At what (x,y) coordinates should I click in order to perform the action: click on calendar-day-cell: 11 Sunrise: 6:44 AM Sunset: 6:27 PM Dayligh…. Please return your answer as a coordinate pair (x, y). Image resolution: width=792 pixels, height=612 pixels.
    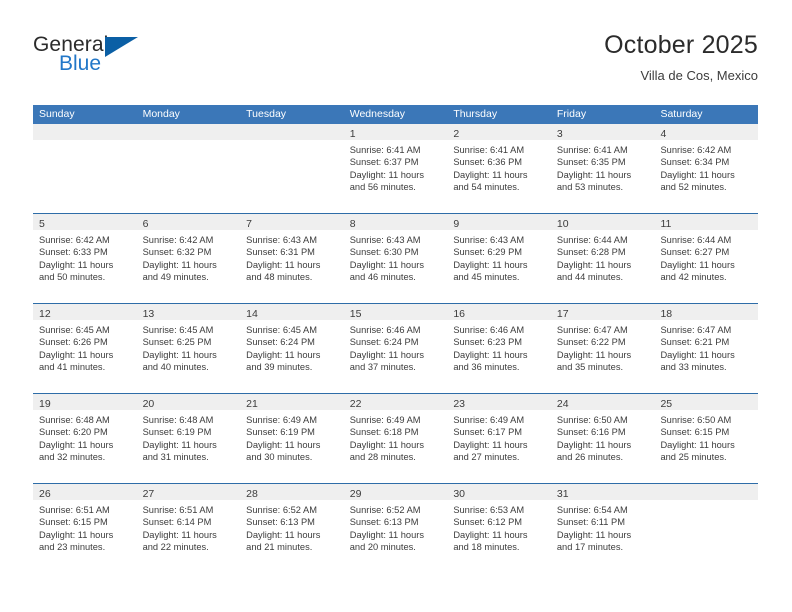
    Looking at the image, I should click on (706, 258).